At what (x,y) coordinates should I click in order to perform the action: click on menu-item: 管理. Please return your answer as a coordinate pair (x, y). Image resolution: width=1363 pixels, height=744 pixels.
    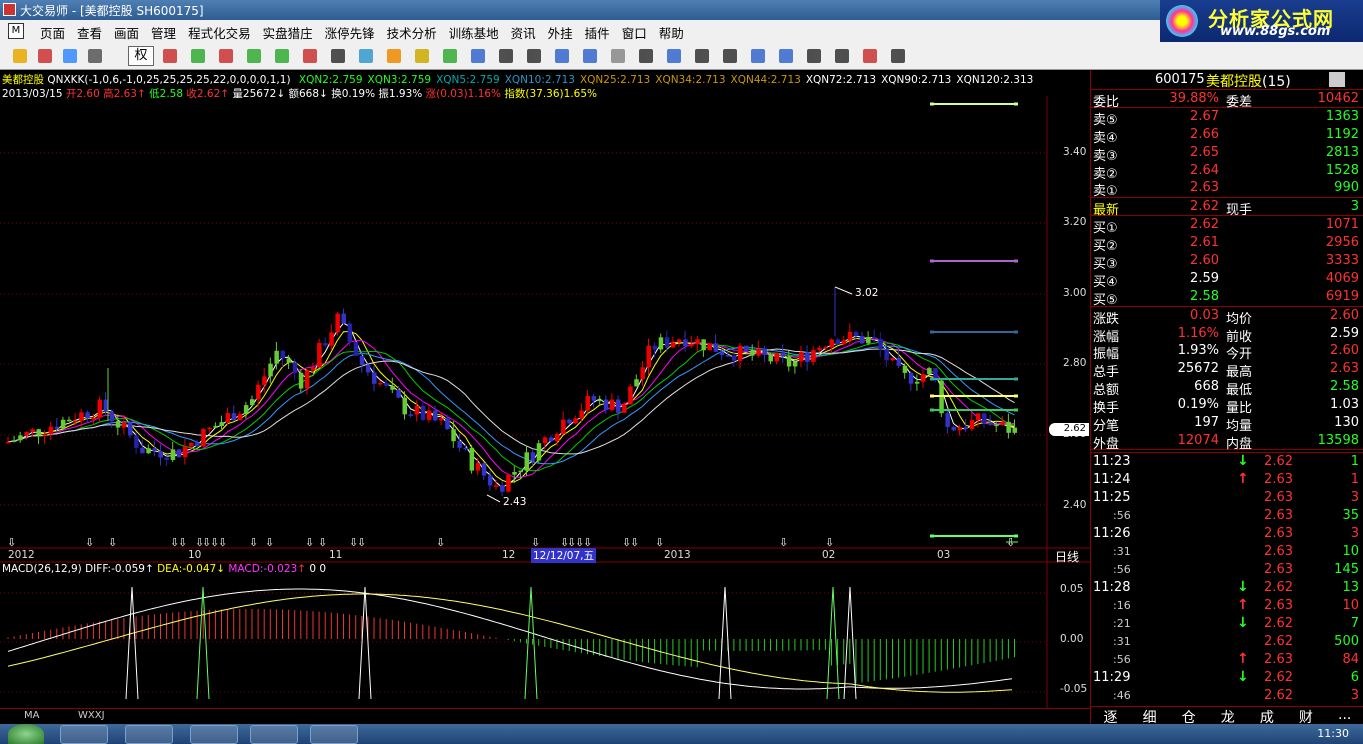
    Looking at the image, I should click on (163, 32).